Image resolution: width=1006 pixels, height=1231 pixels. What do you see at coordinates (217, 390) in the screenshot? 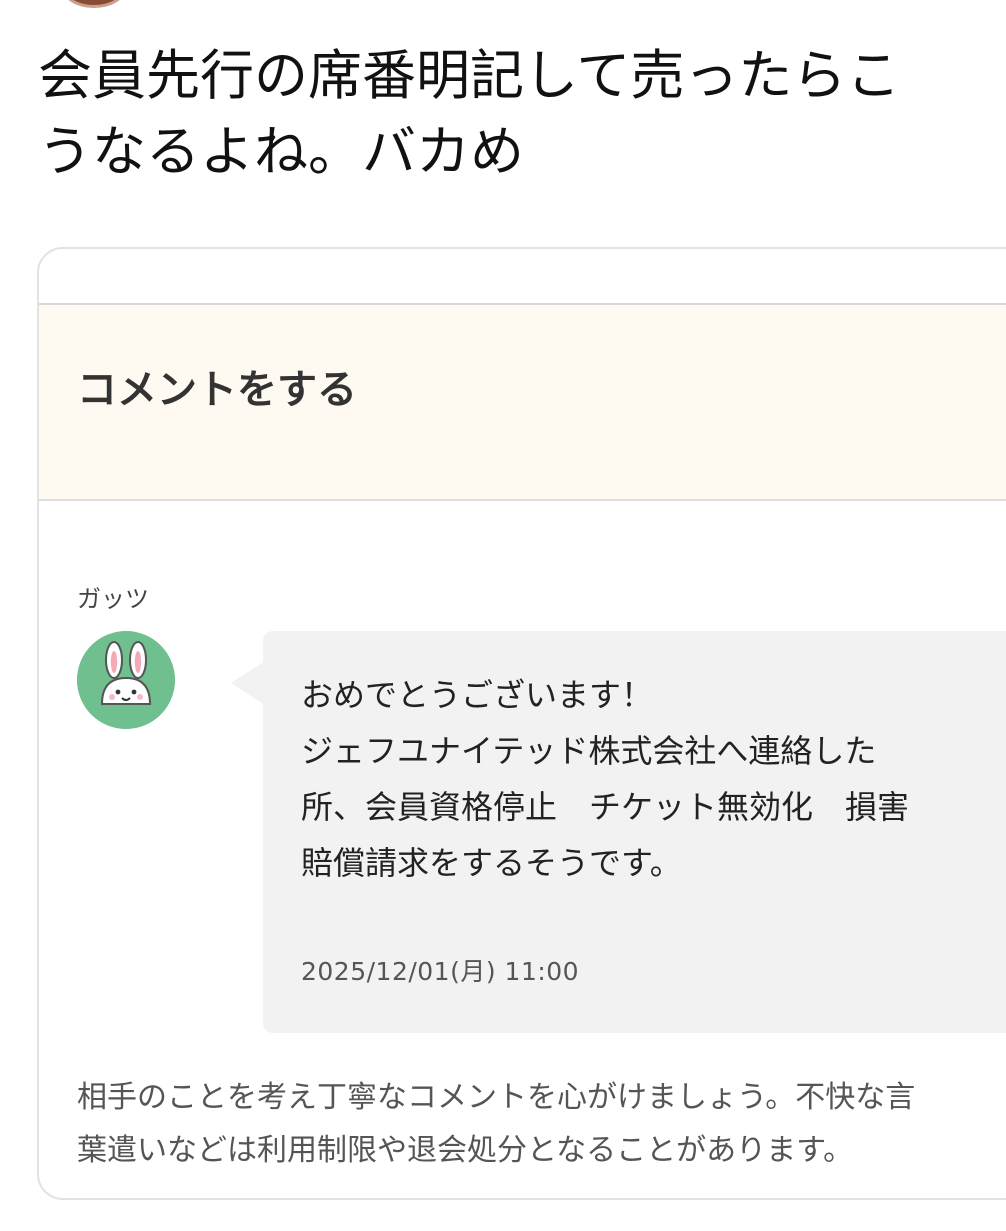
I see `section-title: コメントをする` at bounding box center [217, 390].